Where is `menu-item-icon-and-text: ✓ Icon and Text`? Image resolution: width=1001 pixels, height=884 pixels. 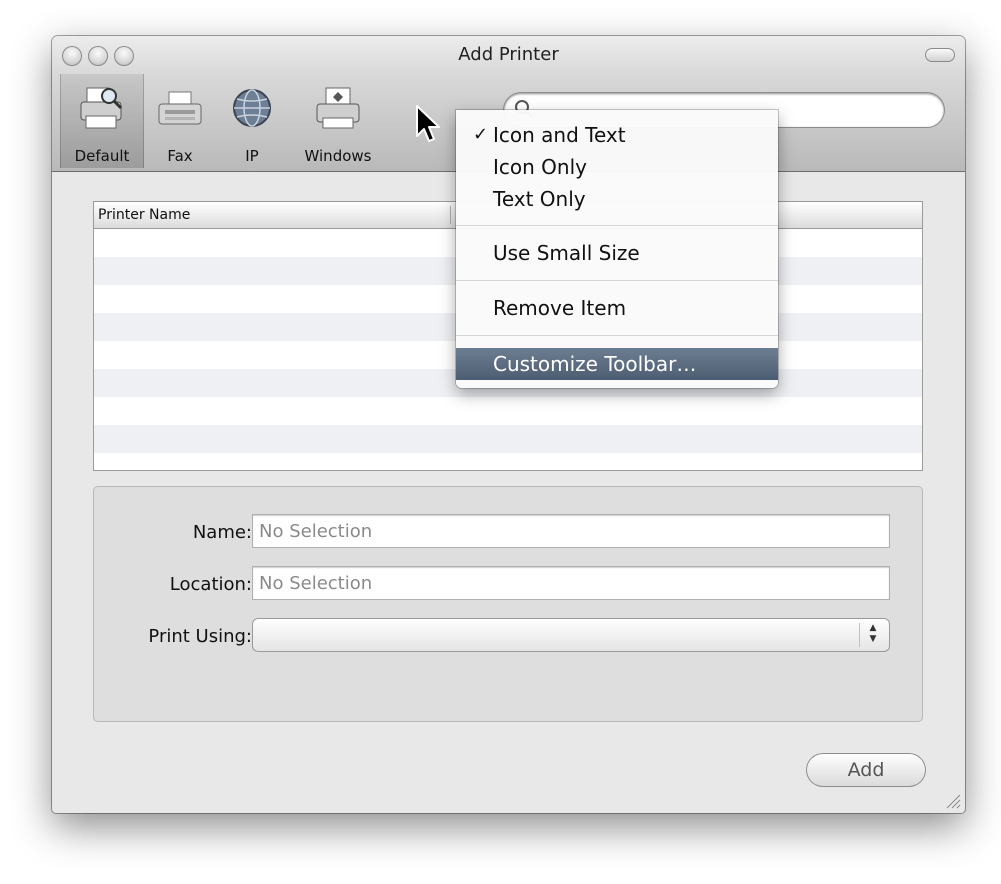
menu-item-icon-and-text: ✓ Icon and Text is located at coordinates (617, 135).